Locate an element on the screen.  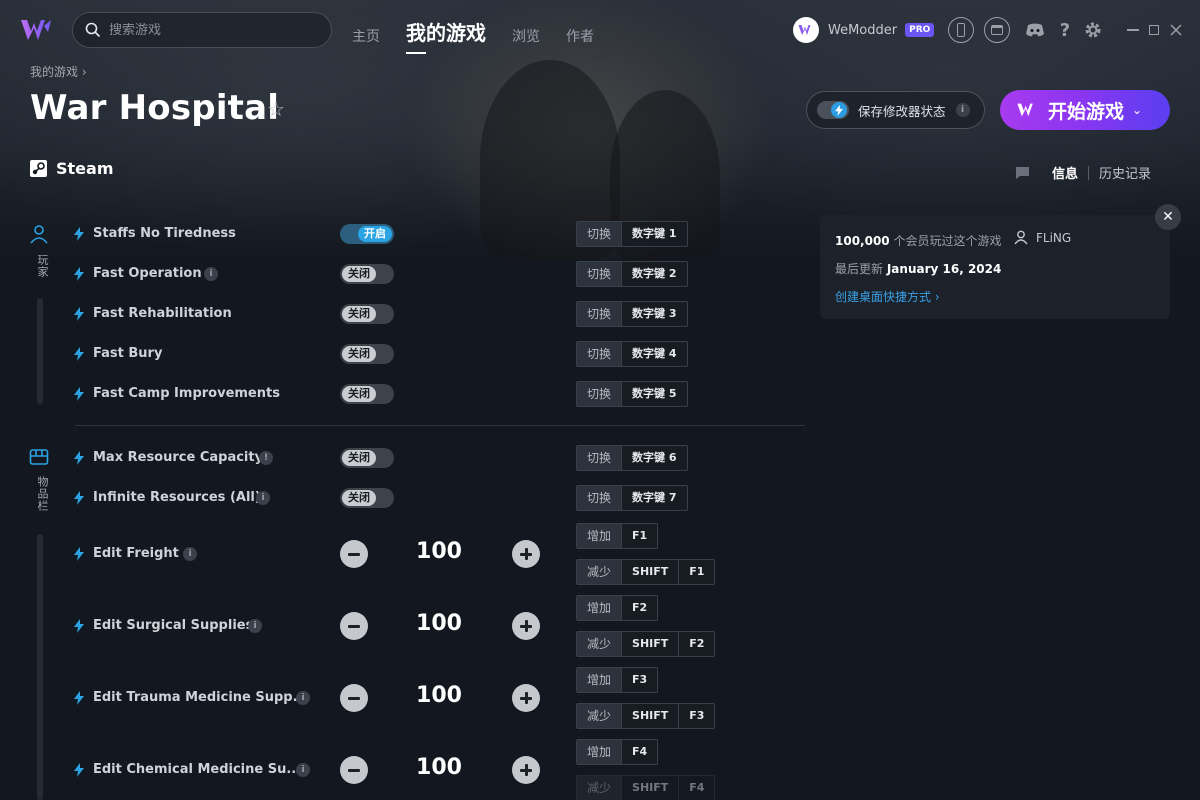
hotkey-group: 增加 F1 is located at coordinates (617, 536).